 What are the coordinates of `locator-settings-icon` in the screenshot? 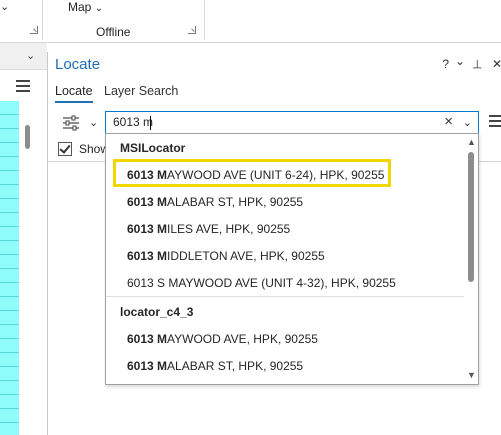 It's located at (71, 123).